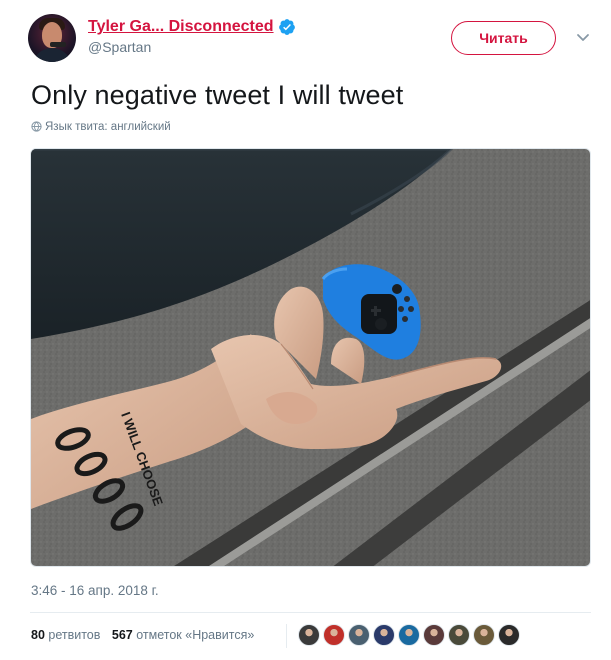  I want to click on tweet-stats: 80 ретвитов 567 отметок «Нравится», so click(146, 635).